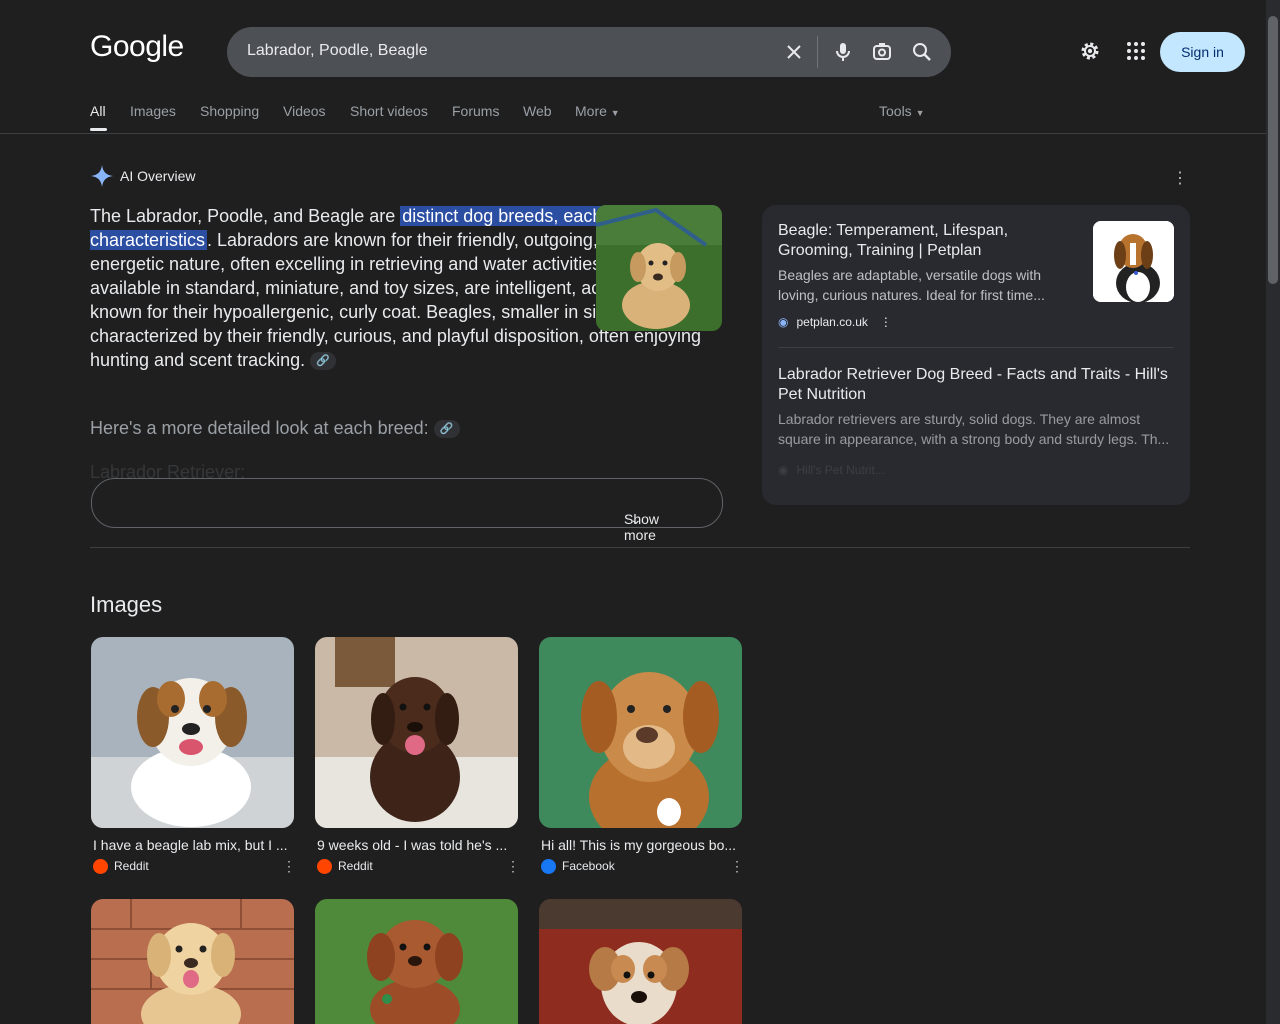 The height and width of the screenshot is (1024, 1280). I want to click on microphone-icon, so click(843, 52).